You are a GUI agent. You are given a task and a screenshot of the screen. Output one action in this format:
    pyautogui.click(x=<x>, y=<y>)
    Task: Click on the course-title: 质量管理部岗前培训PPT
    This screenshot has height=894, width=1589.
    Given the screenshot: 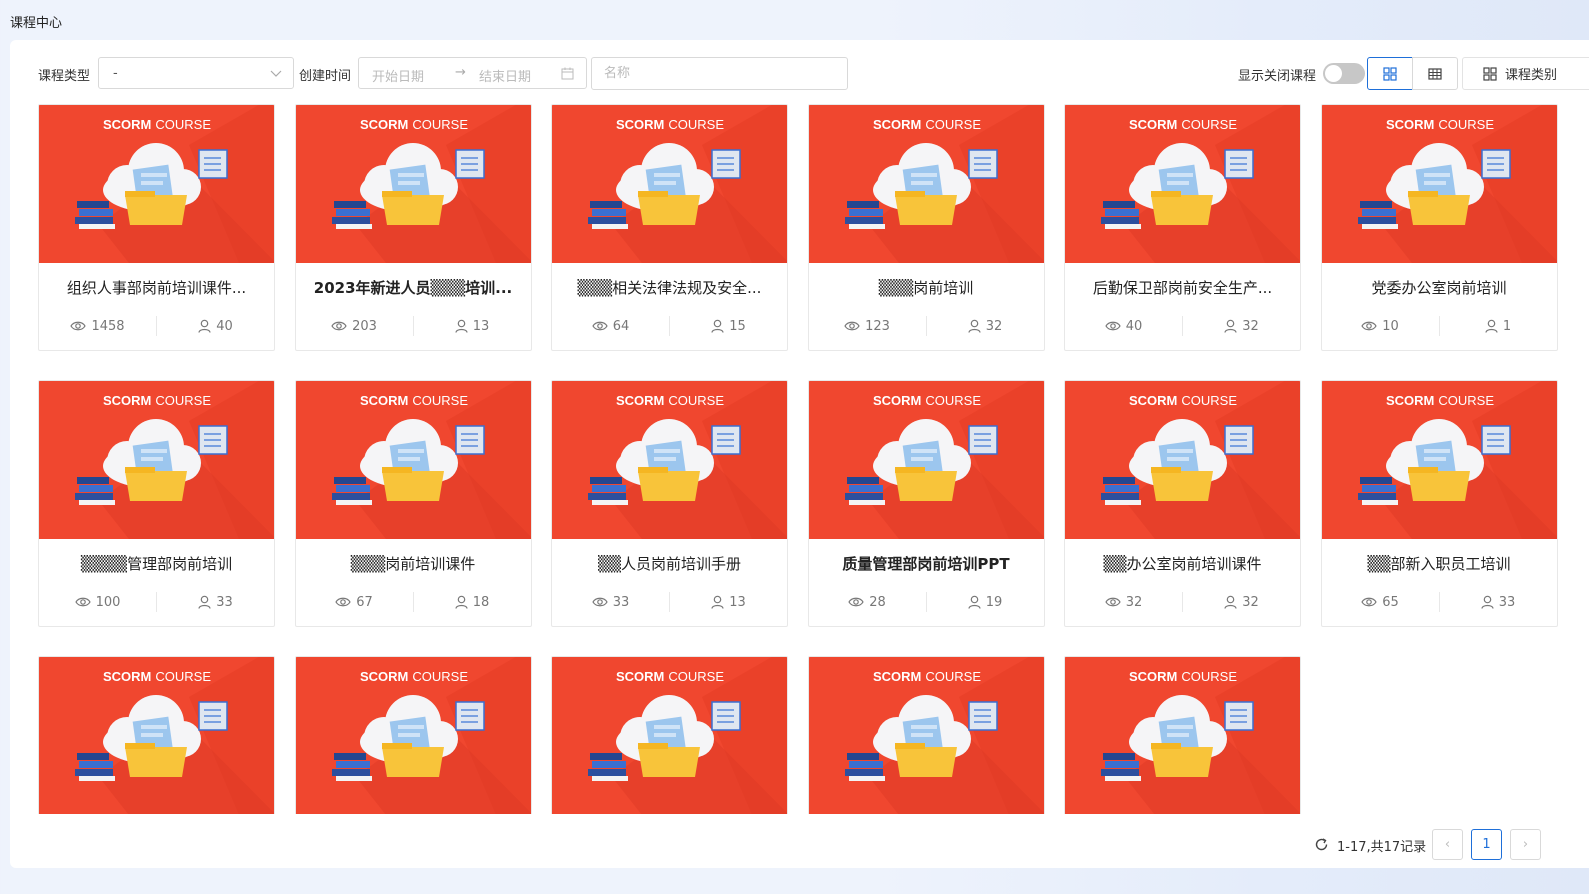 What is the action you would take?
    pyautogui.click(x=926, y=563)
    